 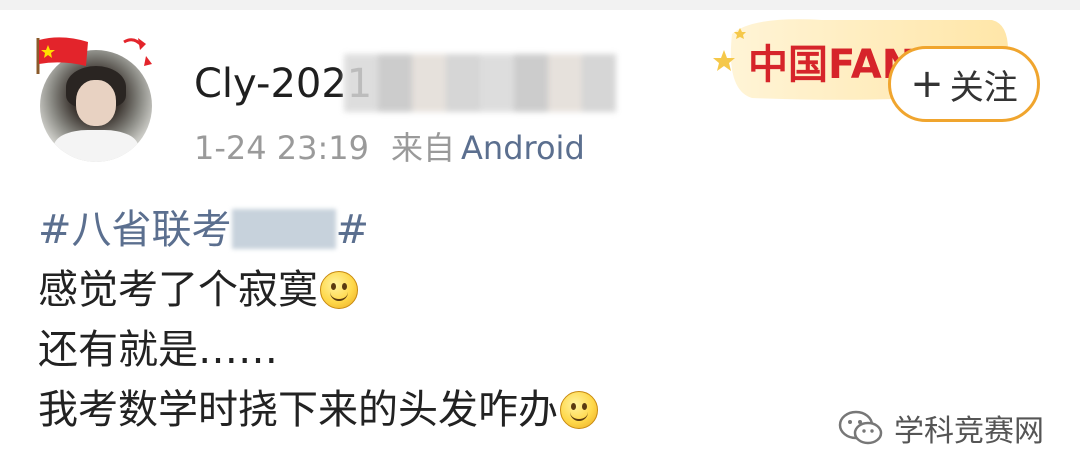 What do you see at coordinates (282, 148) in the screenshot?
I see `post-time: 1-24 23:19` at bounding box center [282, 148].